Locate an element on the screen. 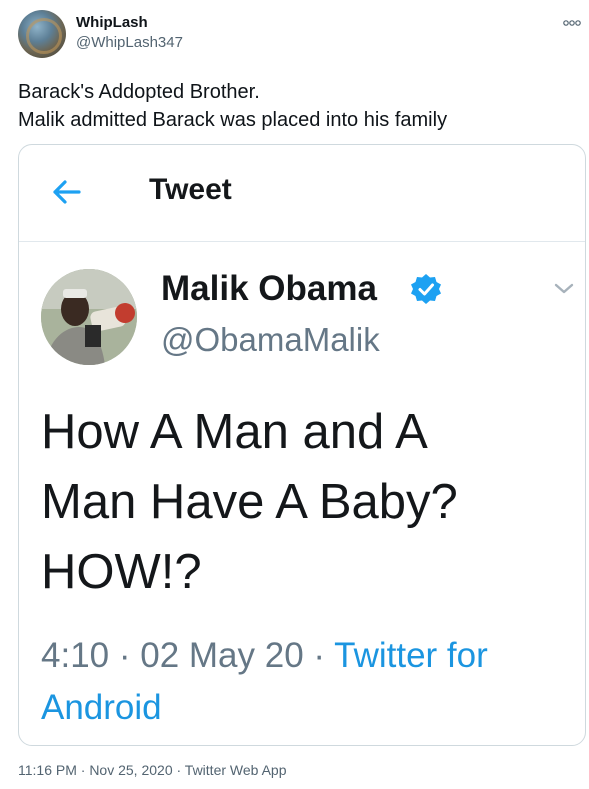 The height and width of the screenshot is (789, 589). embed-author-name: Malik Obama is located at coordinates (269, 288).